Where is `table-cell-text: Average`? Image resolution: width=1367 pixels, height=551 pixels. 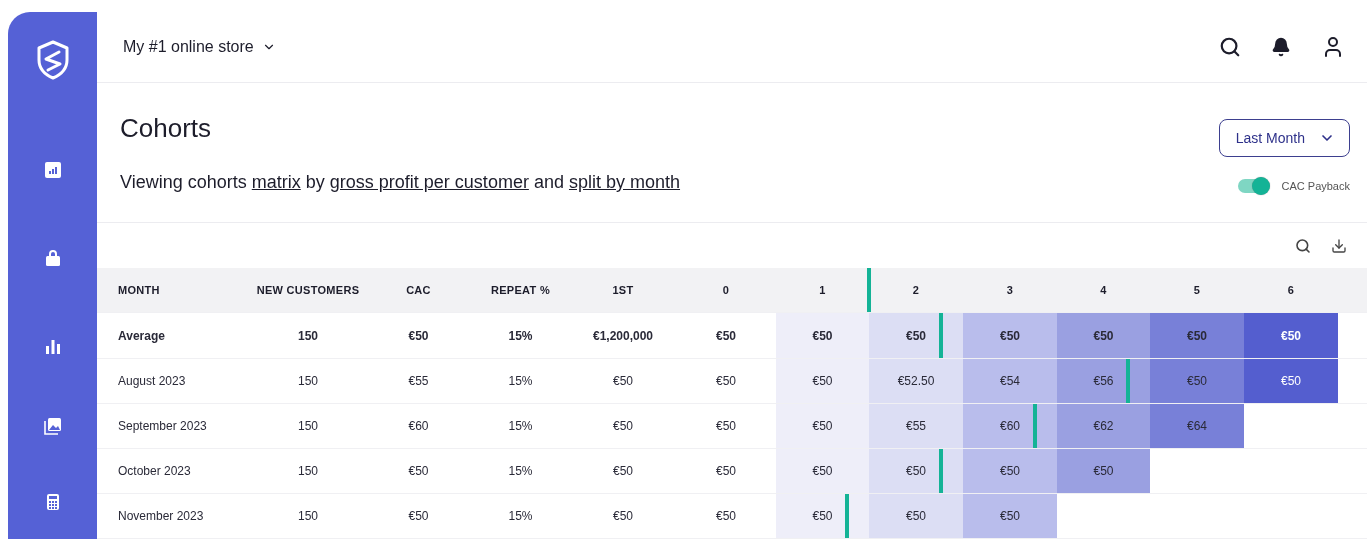 table-cell-text: Average is located at coordinates (141, 336).